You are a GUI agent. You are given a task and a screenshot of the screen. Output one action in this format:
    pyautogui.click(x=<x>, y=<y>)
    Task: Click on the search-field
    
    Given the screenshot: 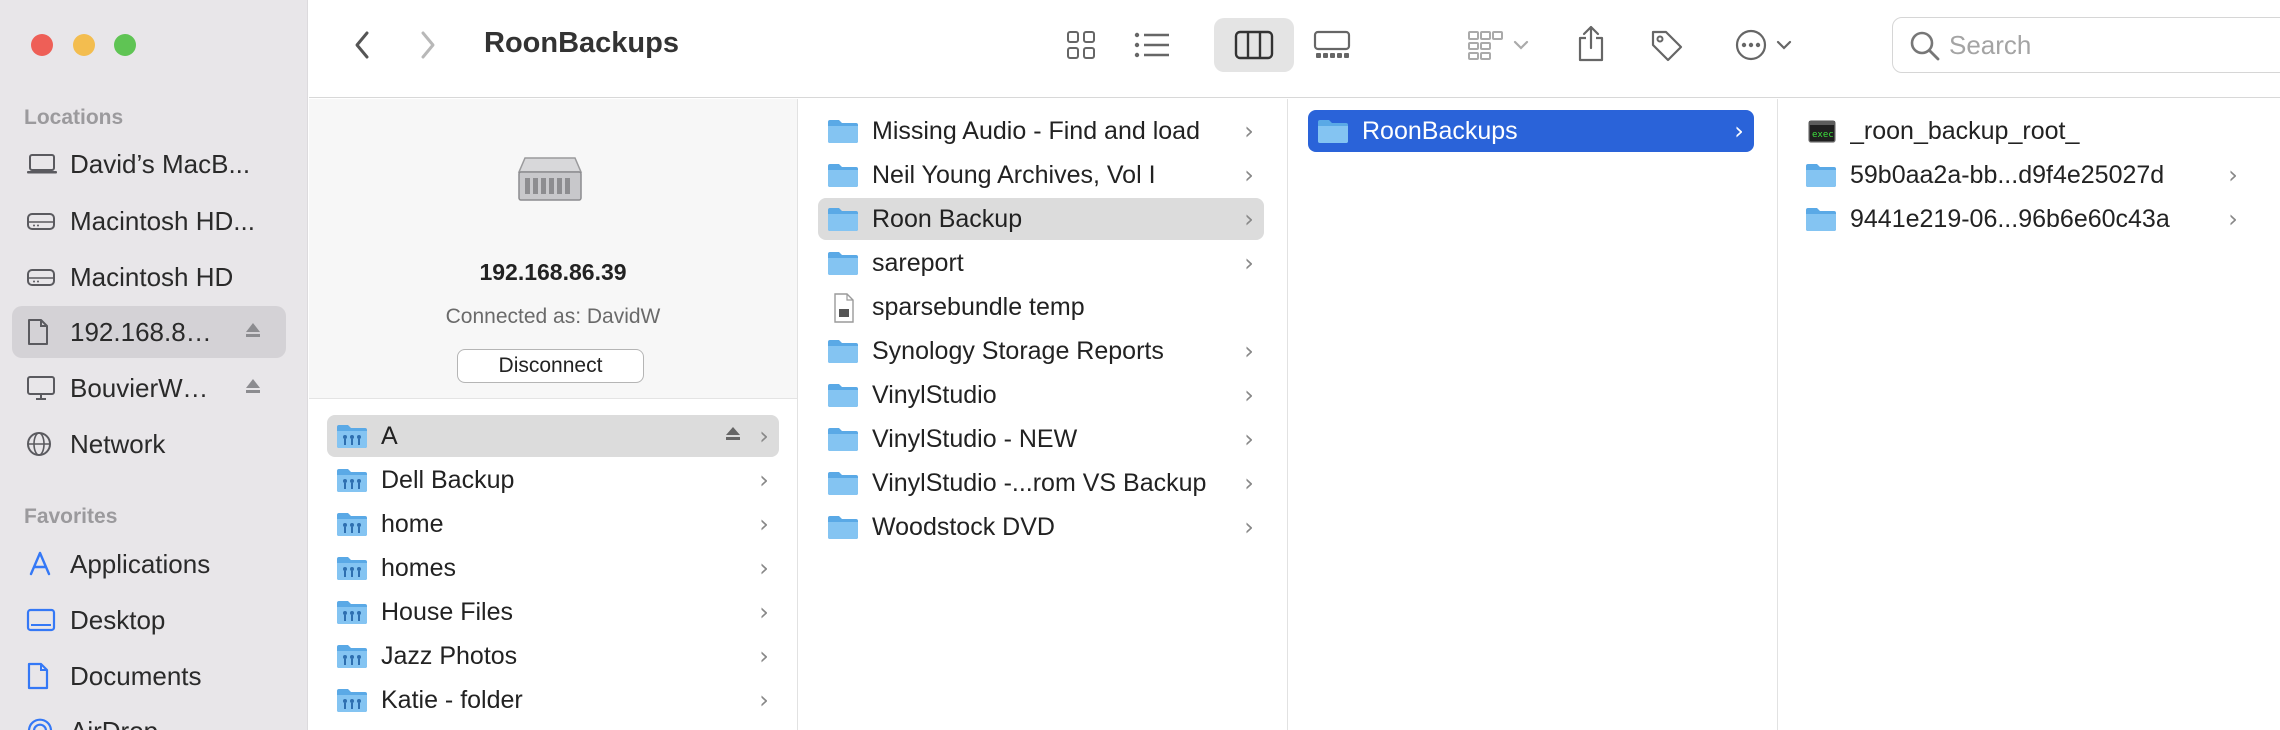 What is the action you would take?
    pyautogui.click(x=2086, y=45)
    